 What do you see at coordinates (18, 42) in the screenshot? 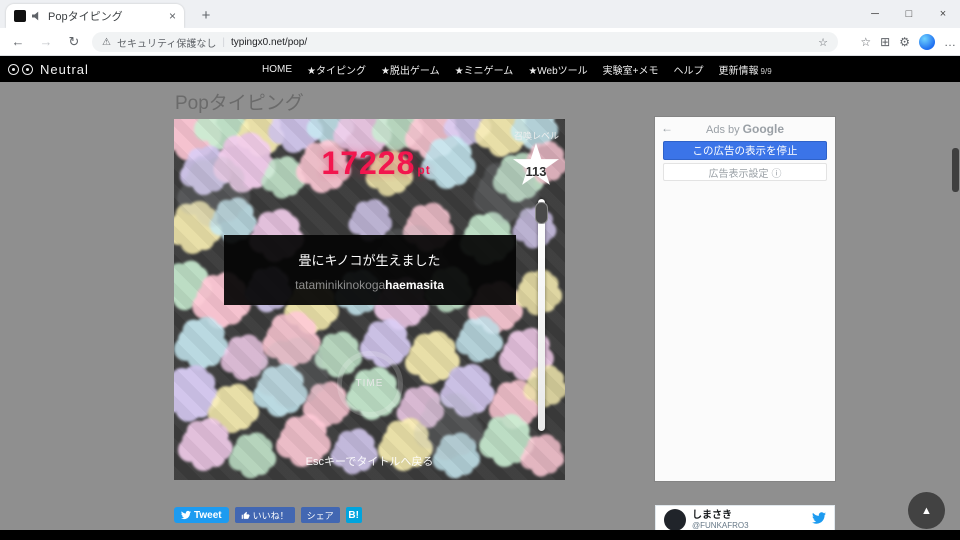
I see `back-button: ←` at bounding box center [18, 42].